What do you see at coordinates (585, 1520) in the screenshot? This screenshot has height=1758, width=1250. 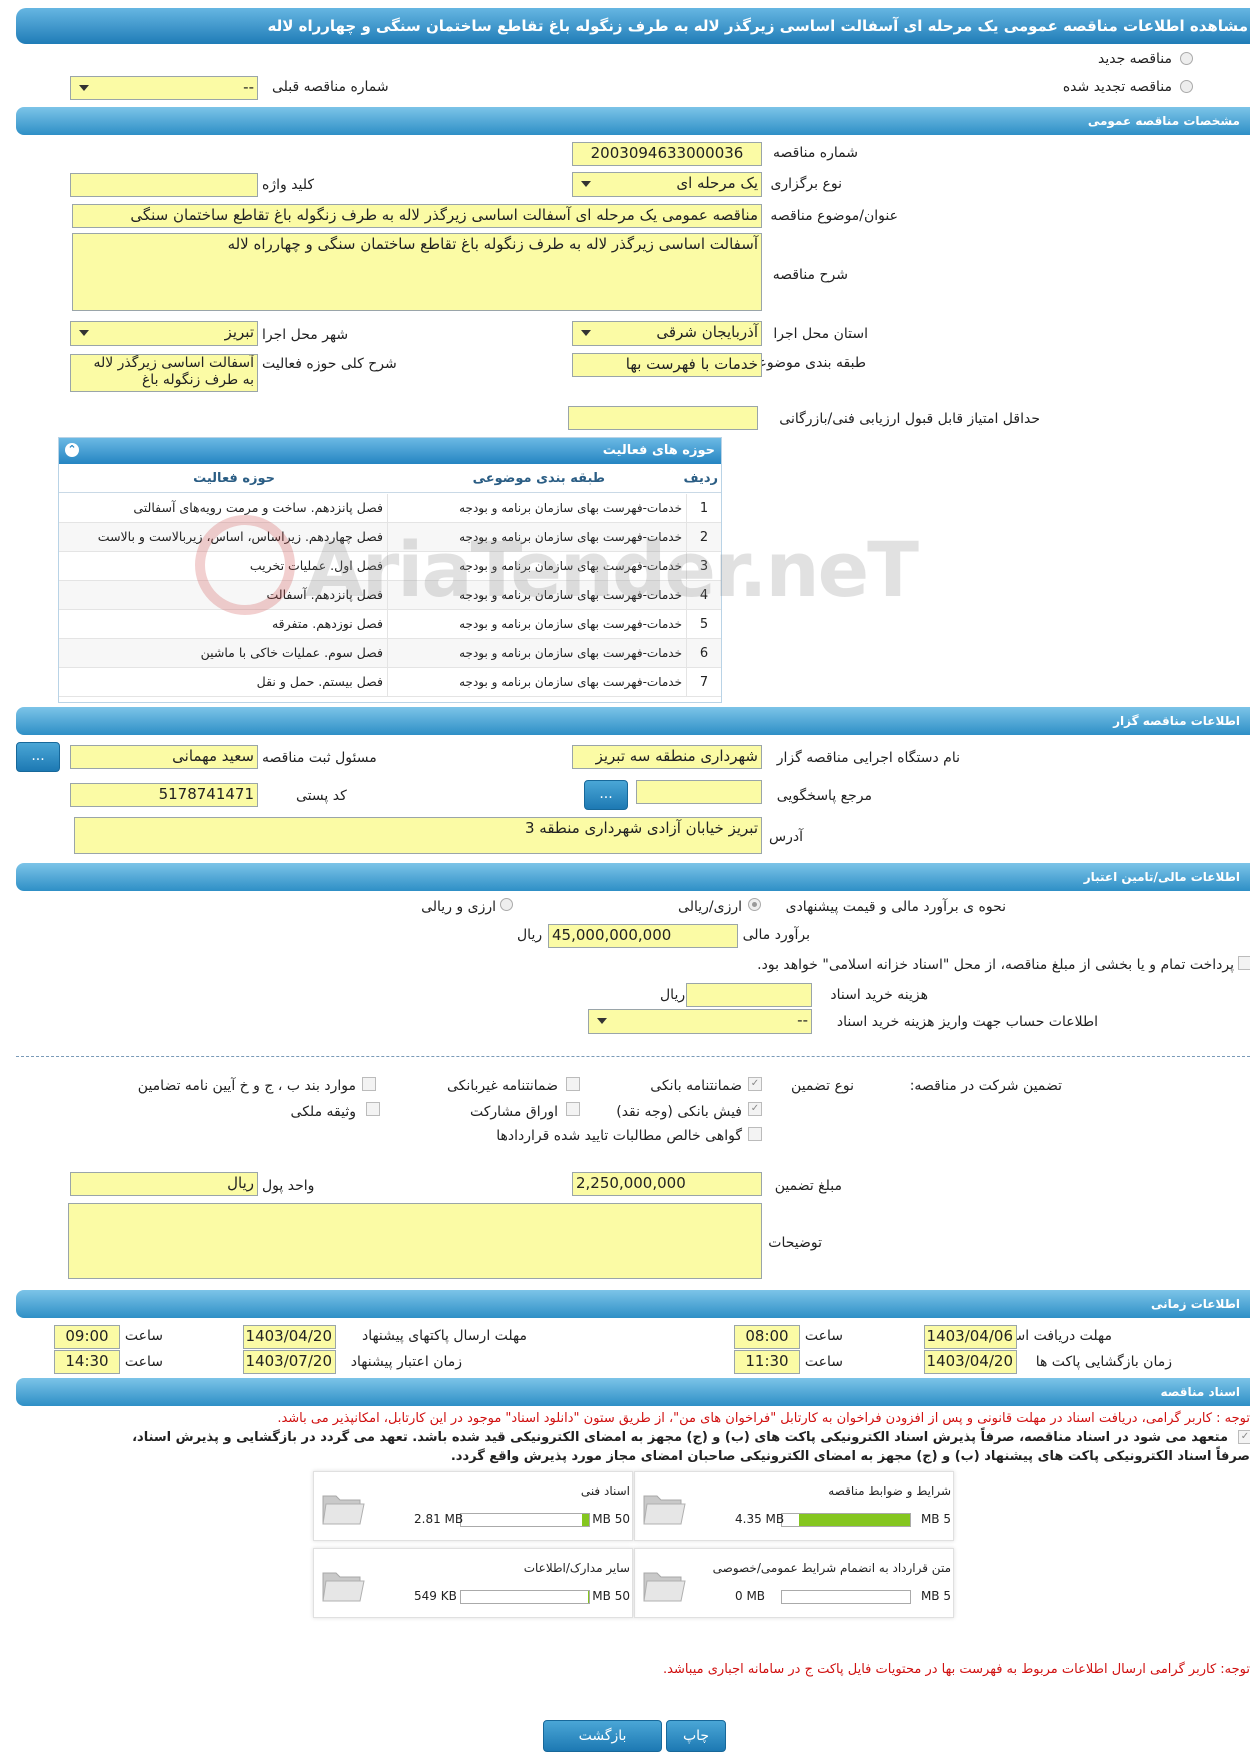 I see `doc-card-progress-fill` at bounding box center [585, 1520].